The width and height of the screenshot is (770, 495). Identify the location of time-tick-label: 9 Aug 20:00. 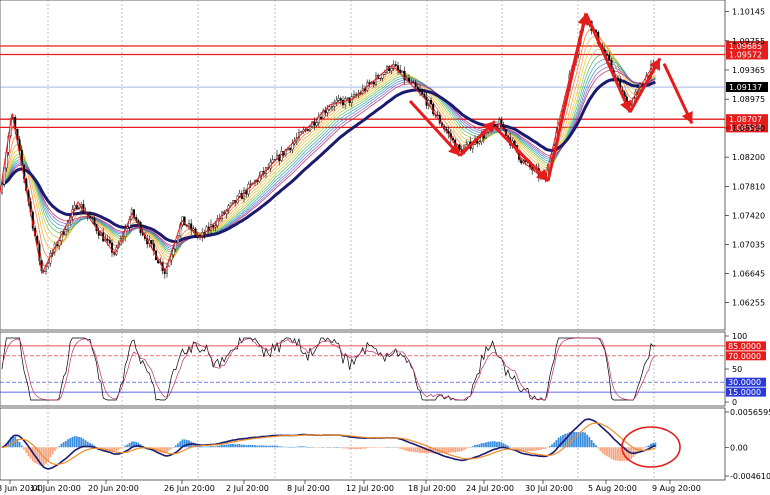
(676, 488).